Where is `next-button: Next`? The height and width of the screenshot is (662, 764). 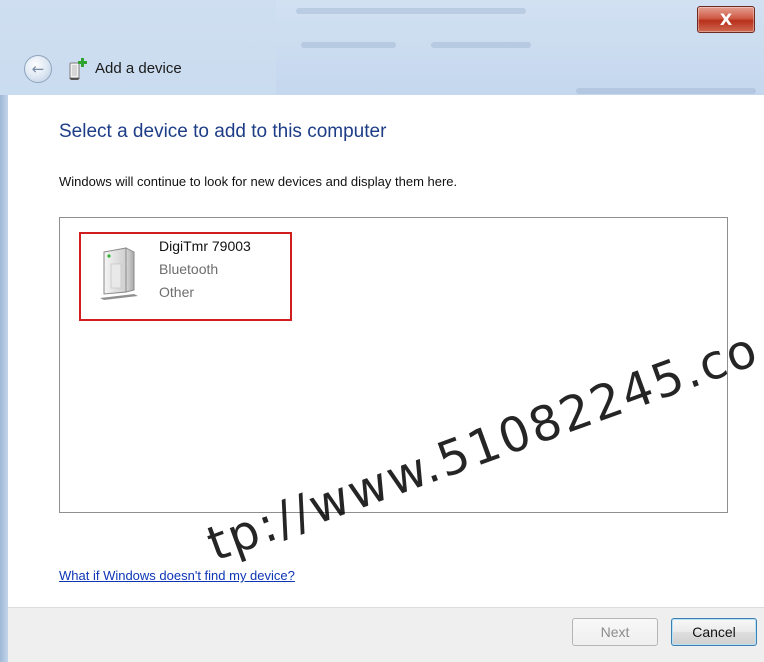 next-button: Next is located at coordinates (615, 632).